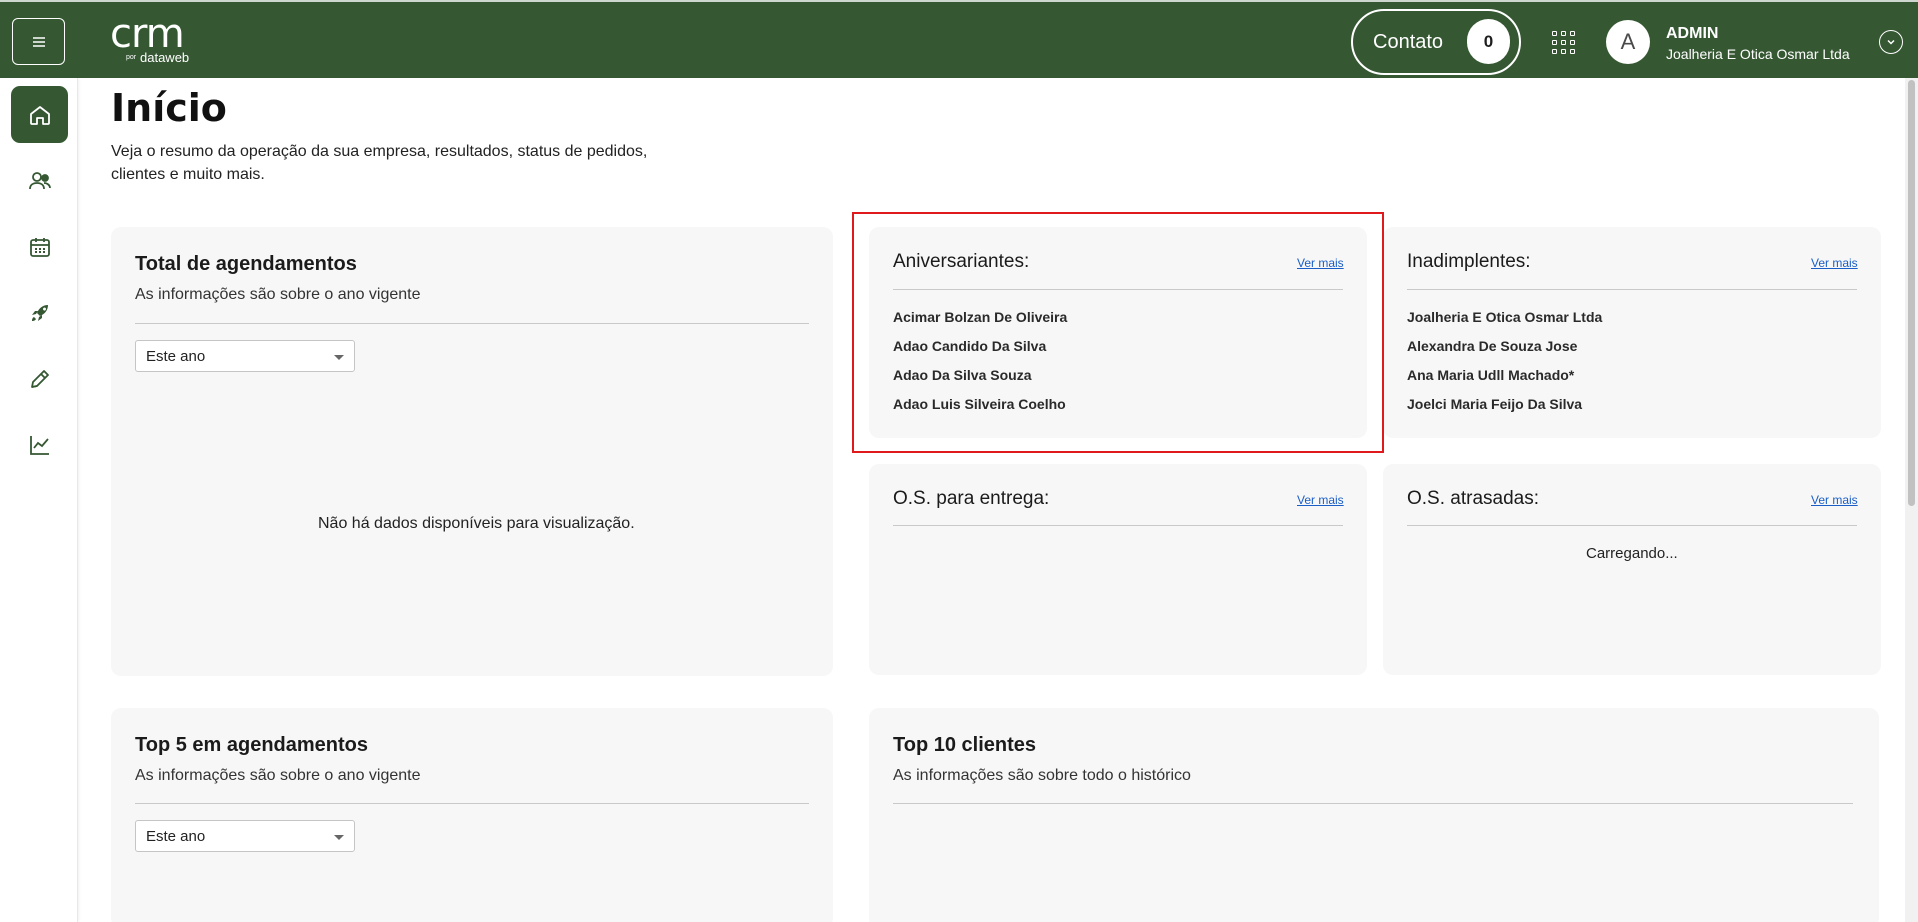 The width and height of the screenshot is (1918, 922). What do you see at coordinates (1563, 42) in the screenshot?
I see `apps-grid-icon` at bounding box center [1563, 42].